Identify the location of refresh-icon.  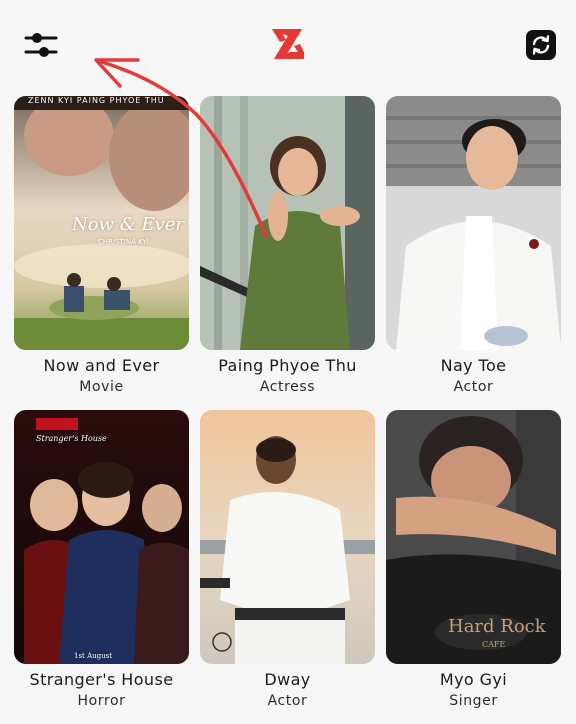
(541, 45).